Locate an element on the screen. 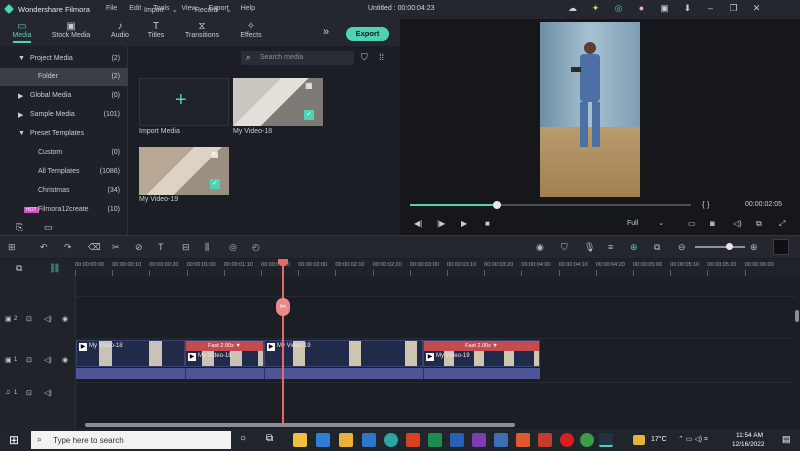 The width and height of the screenshot is (800, 451). sidebar-item-folder: Folder (2) is located at coordinates (64, 77).